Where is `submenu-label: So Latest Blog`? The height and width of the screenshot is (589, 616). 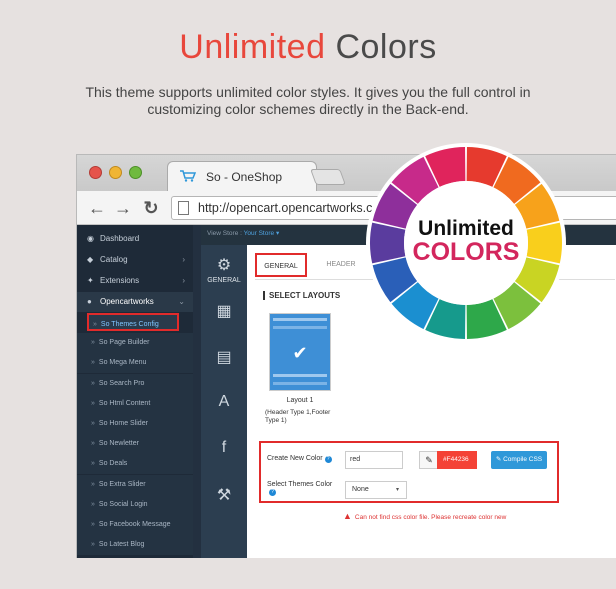
submenu-label: So Latest Blog is located at coordinates (121, 545).